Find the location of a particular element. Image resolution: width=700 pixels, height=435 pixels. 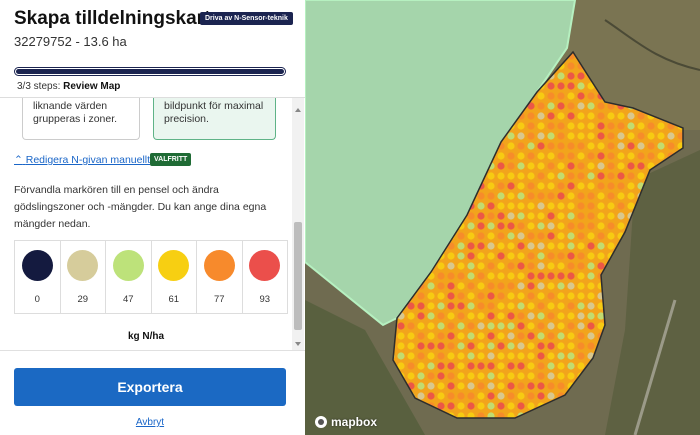

export-button: Exportera is located at coordinates (150, 387).